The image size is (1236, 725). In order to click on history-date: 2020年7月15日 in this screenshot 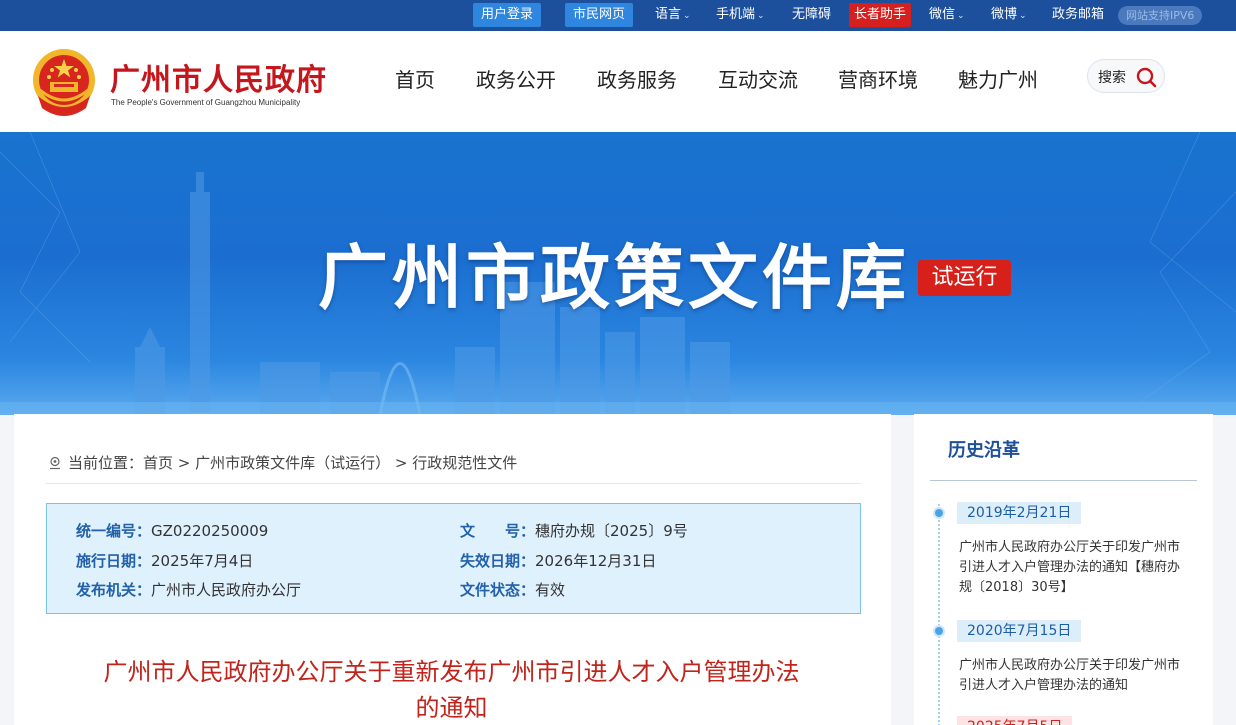, I will do `click(1019, 631)`.